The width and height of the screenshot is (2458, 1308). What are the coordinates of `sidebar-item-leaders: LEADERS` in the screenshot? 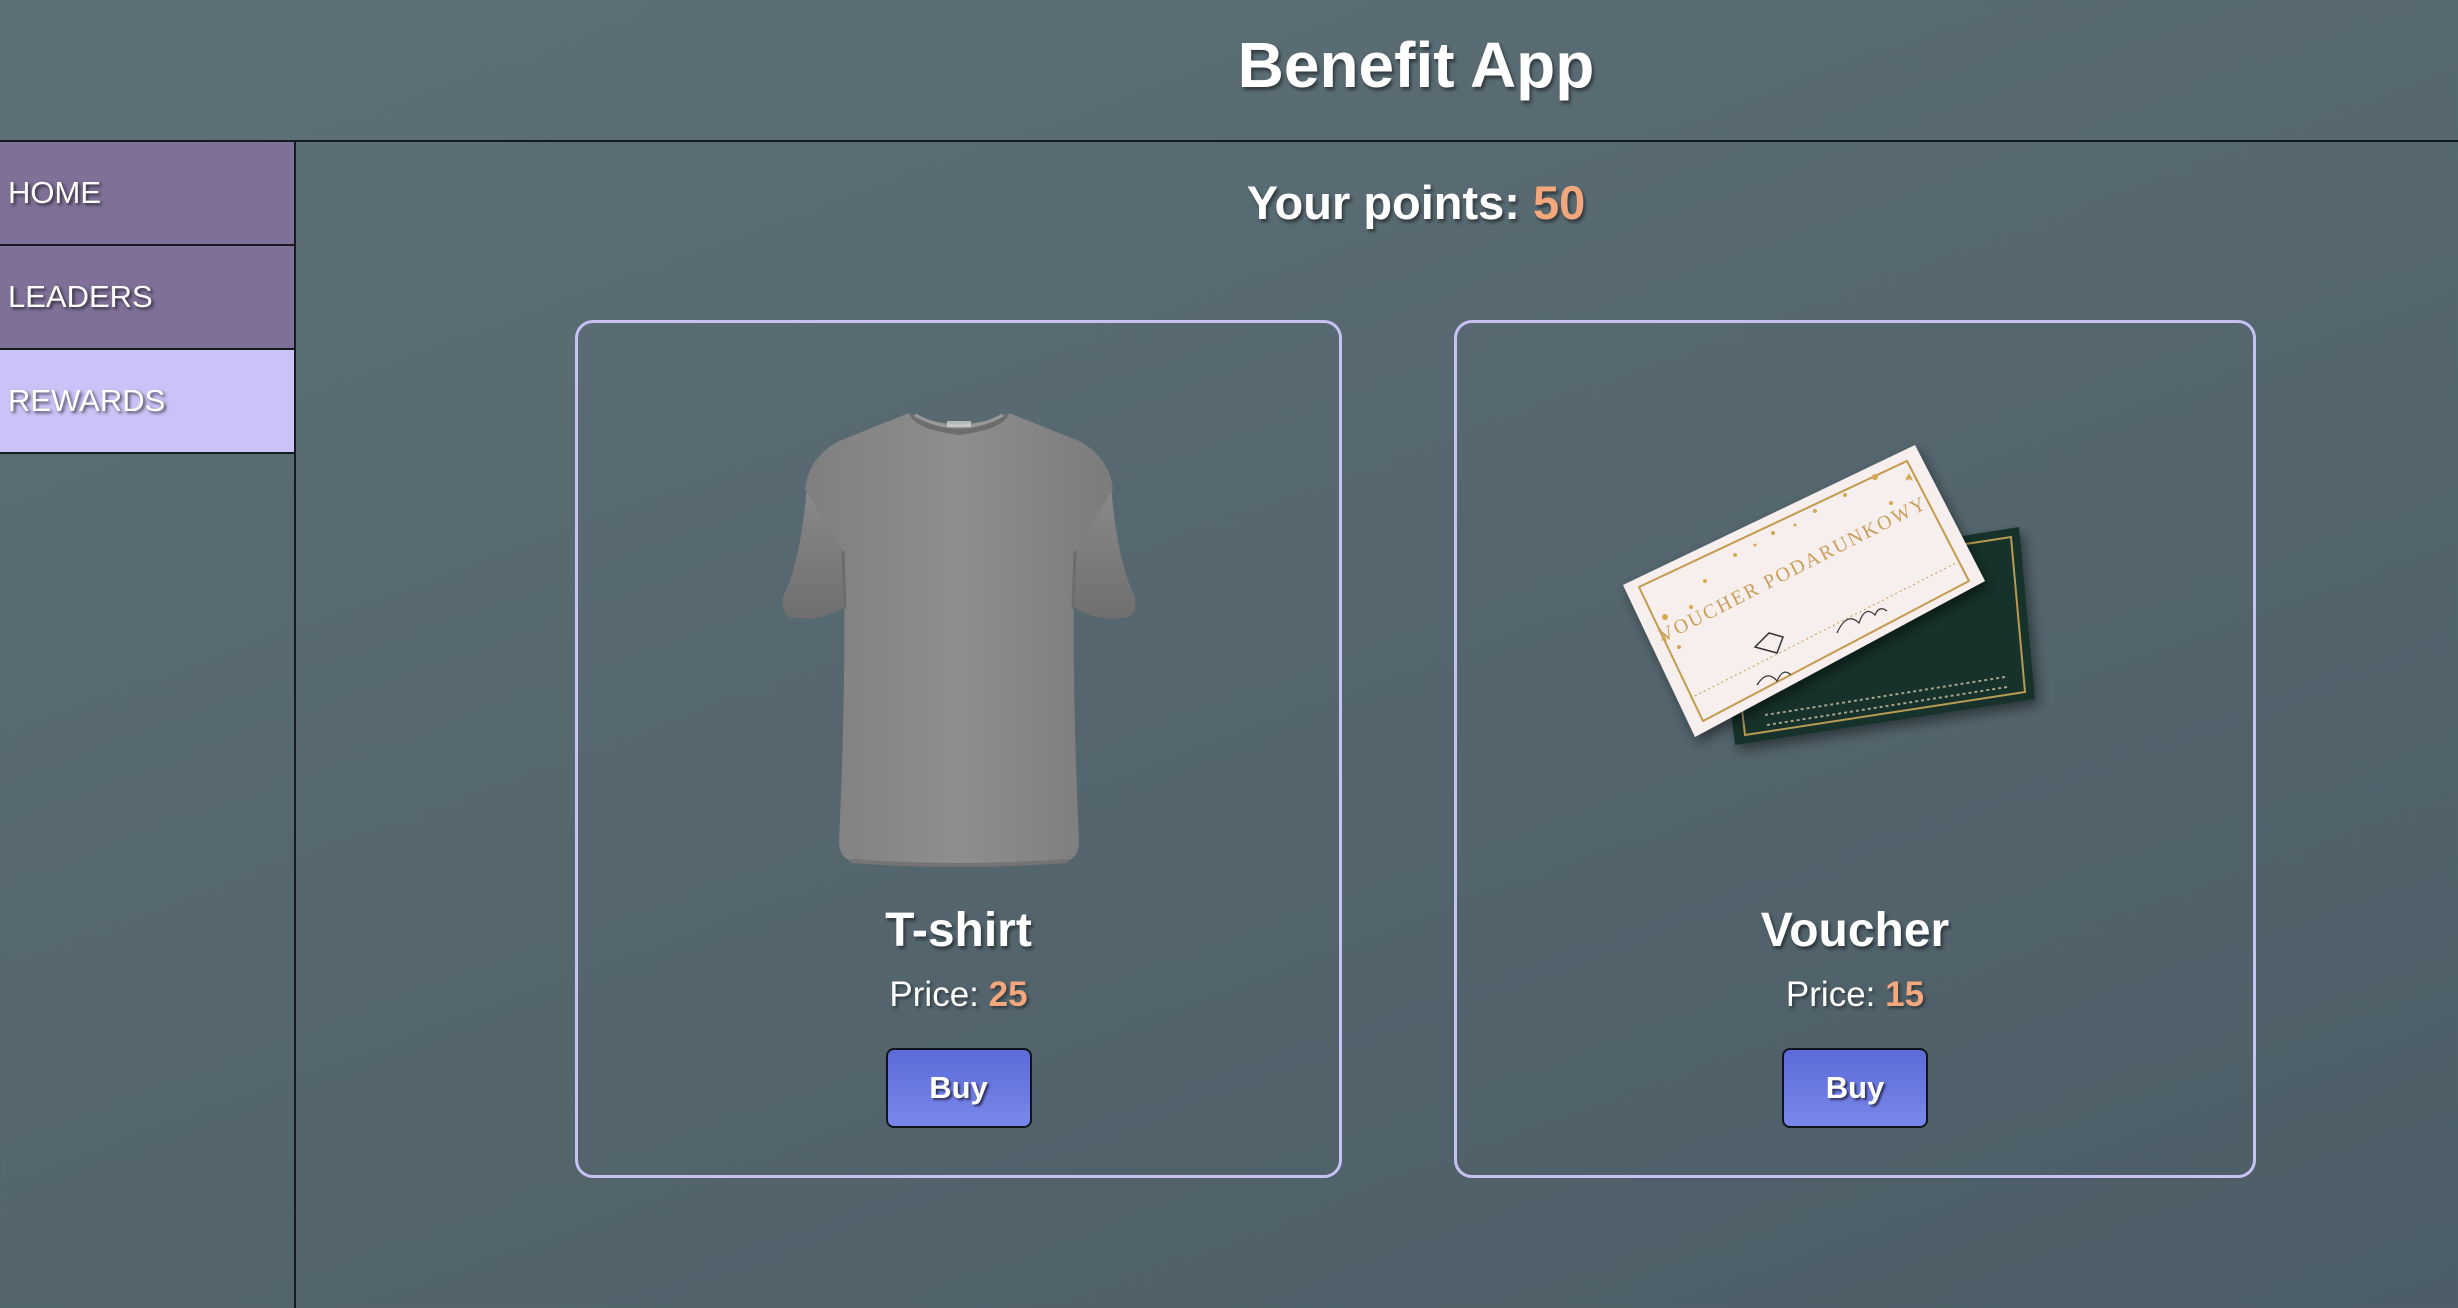 It's located at (147, 298).